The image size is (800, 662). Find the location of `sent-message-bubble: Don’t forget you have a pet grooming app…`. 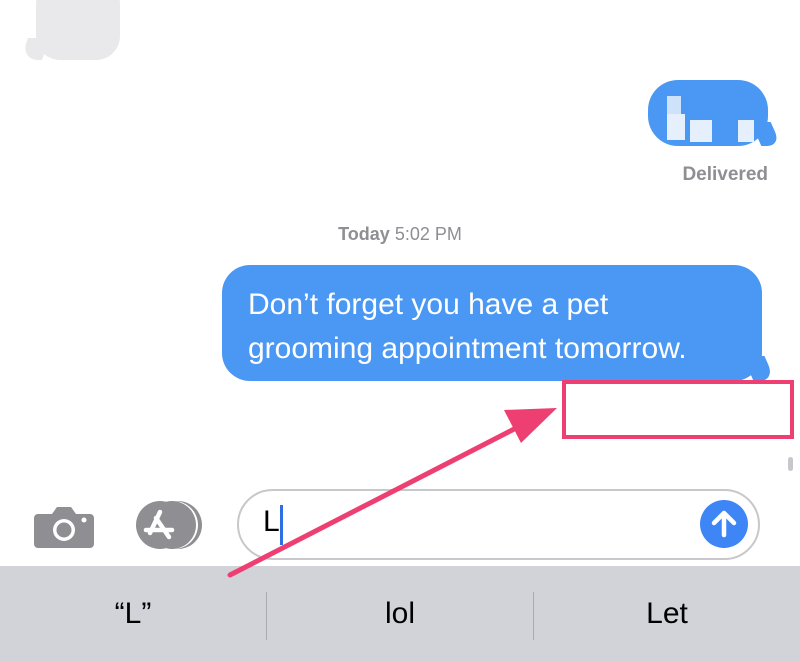

sent-message-bubble: Don’t forget you have a pet grooming app… is located at coordinates (492, 323).